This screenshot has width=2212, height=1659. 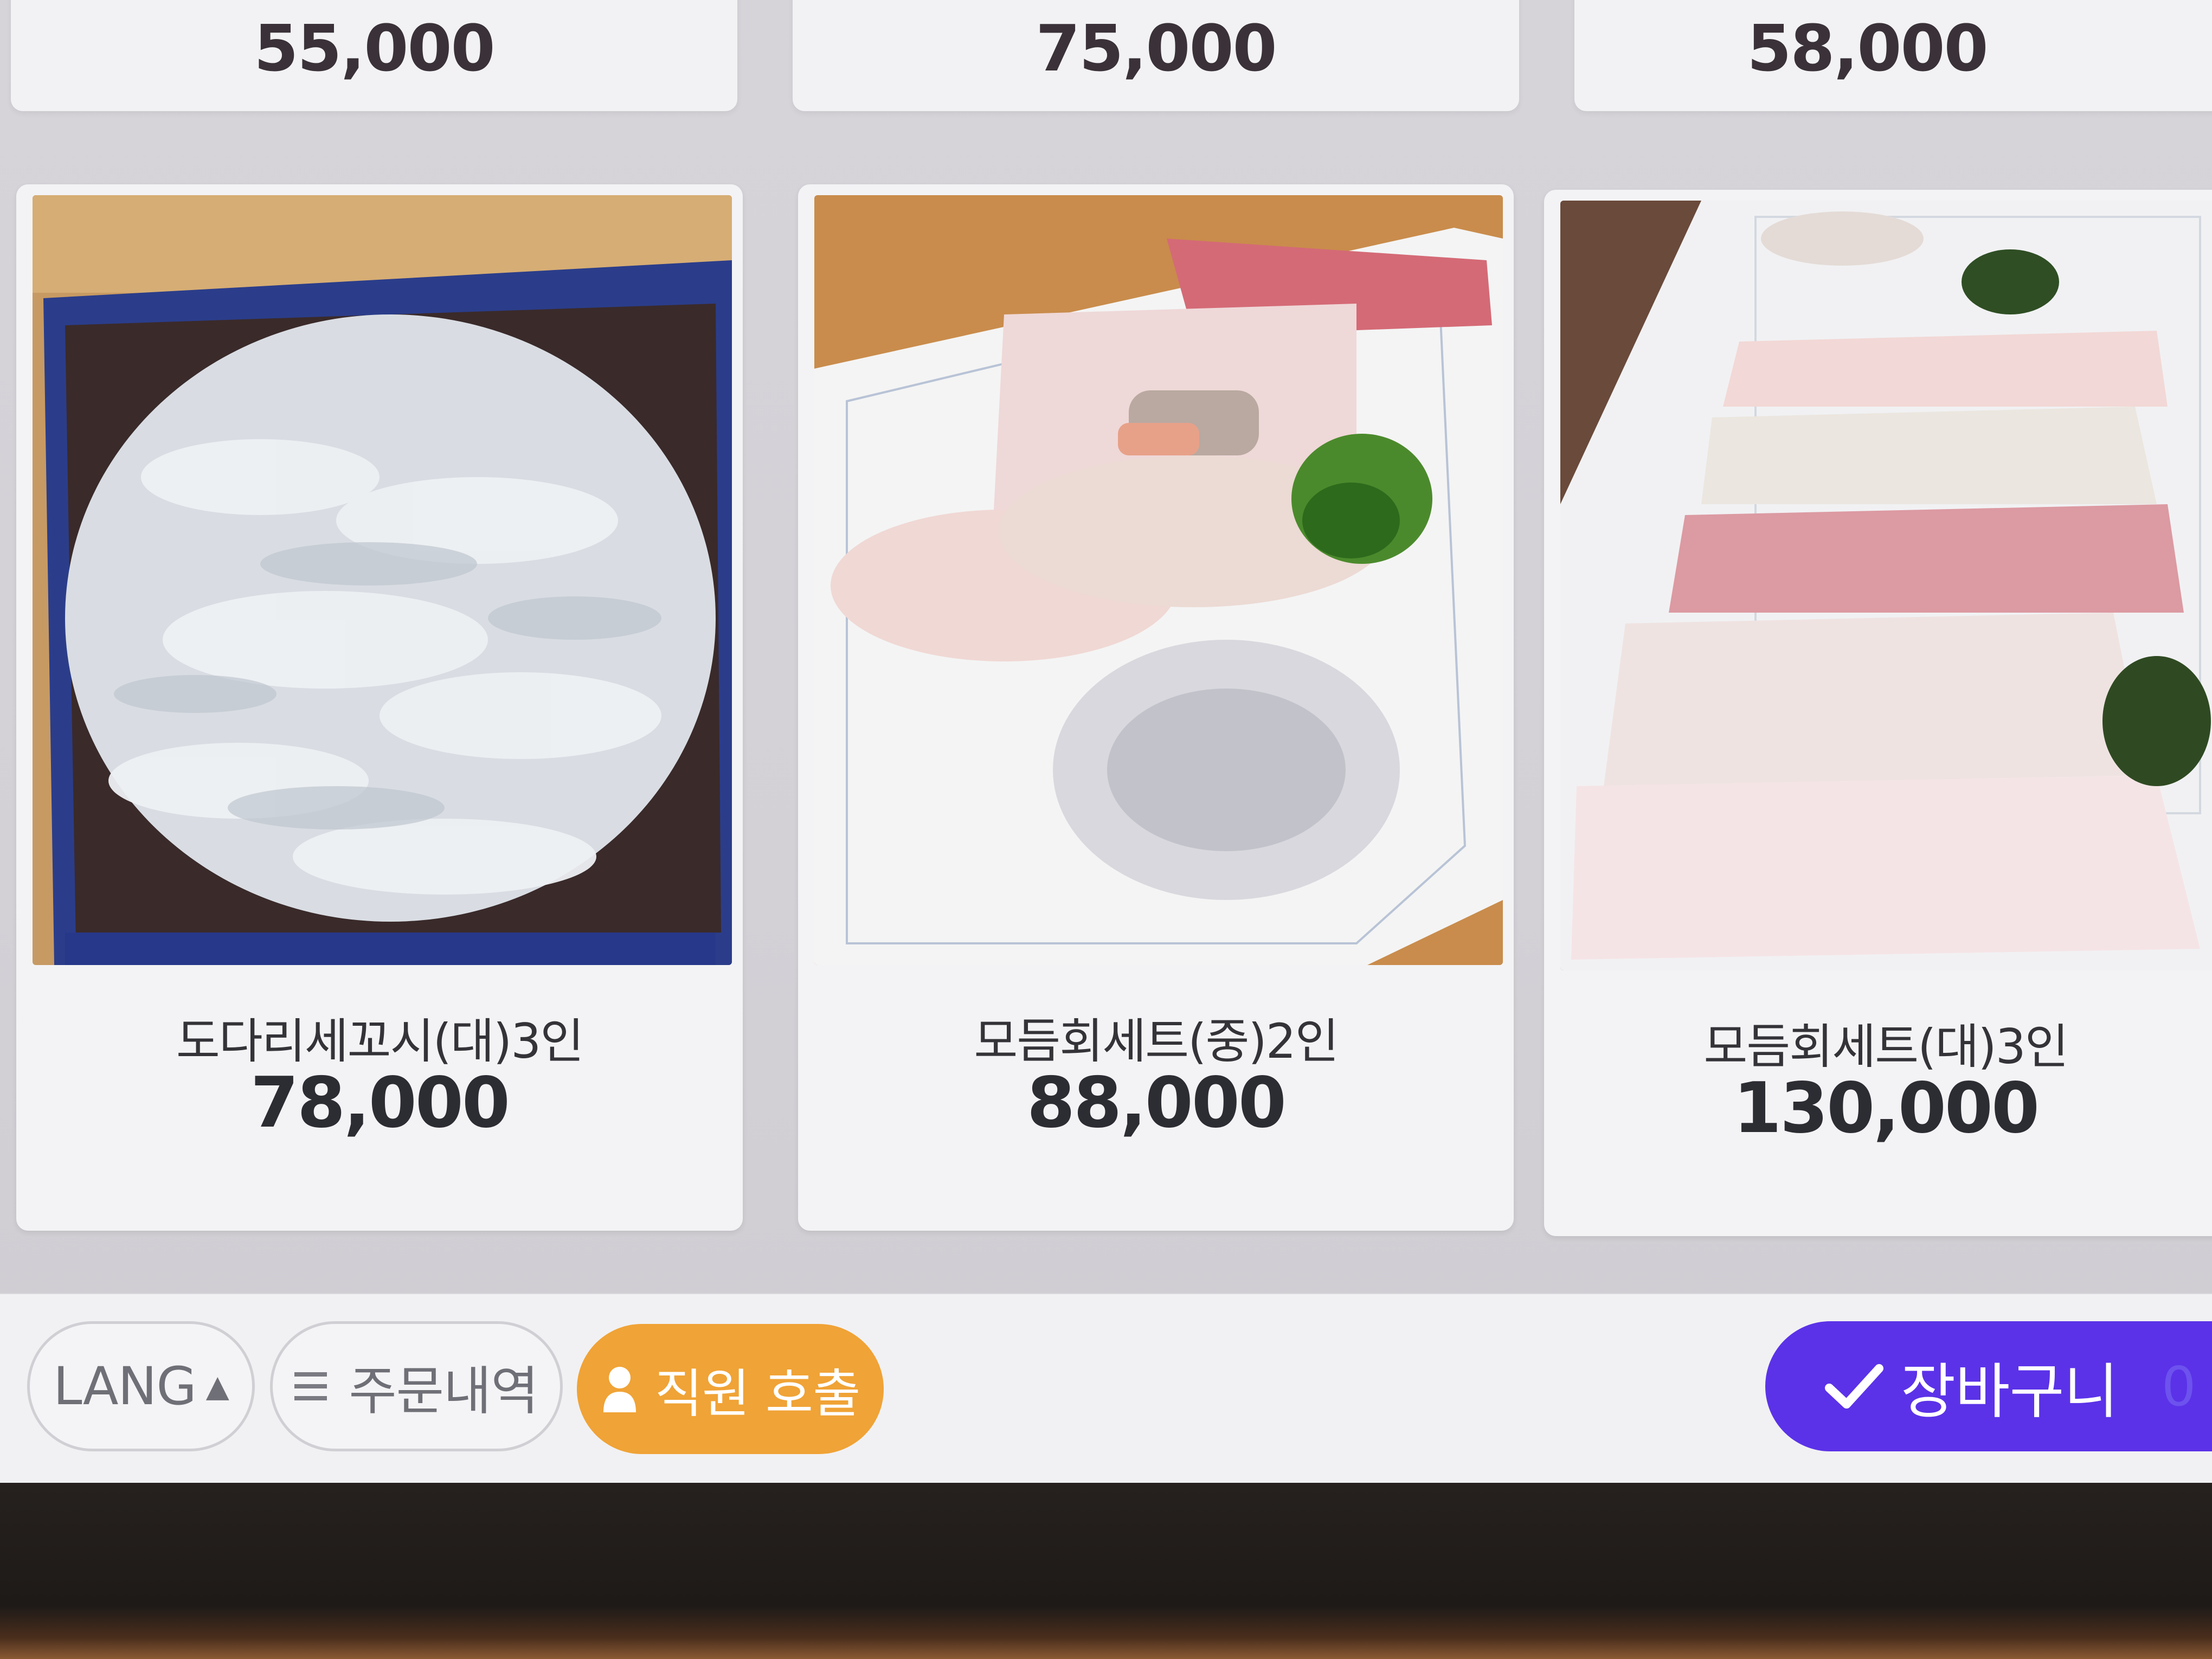 What do you see at coordinates (1106, 1388) in the screenshot?
I see `bottom-action-bar: LANG ▲ 주문내역 직원 호출 장바구니 0` at bounding box center [1106, 1388].